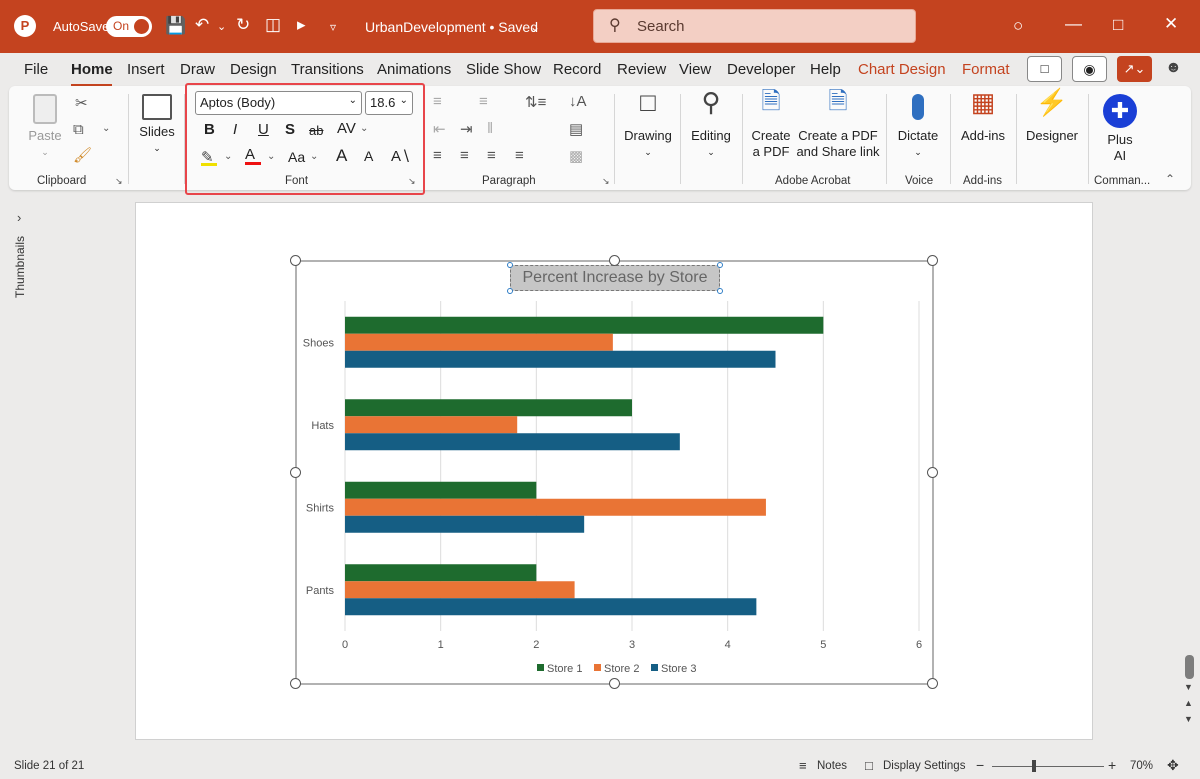 The width and height of the screenshot is (1200, 779). Describe the element at coordinates (129, 26) in the screenshot. I see `autosave-toggle: On` at that location.